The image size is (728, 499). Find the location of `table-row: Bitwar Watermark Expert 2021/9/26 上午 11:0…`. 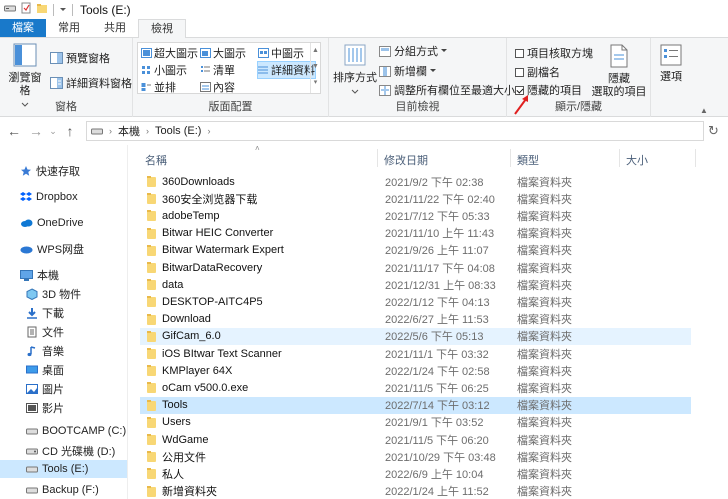

table-row: Bitwar Watermark Expert 2021/9/26 上午 11:0… is located at coordinates (415, 250).